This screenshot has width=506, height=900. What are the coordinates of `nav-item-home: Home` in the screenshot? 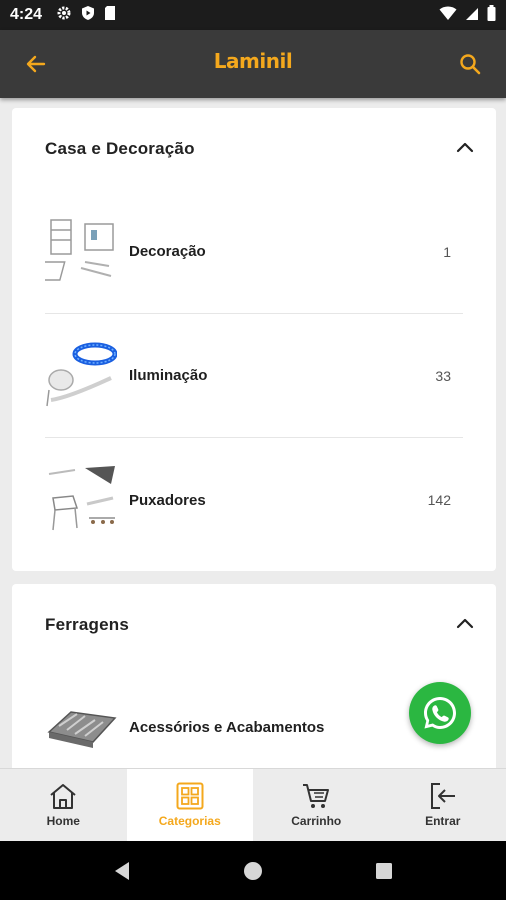 It's located at (63, 805).